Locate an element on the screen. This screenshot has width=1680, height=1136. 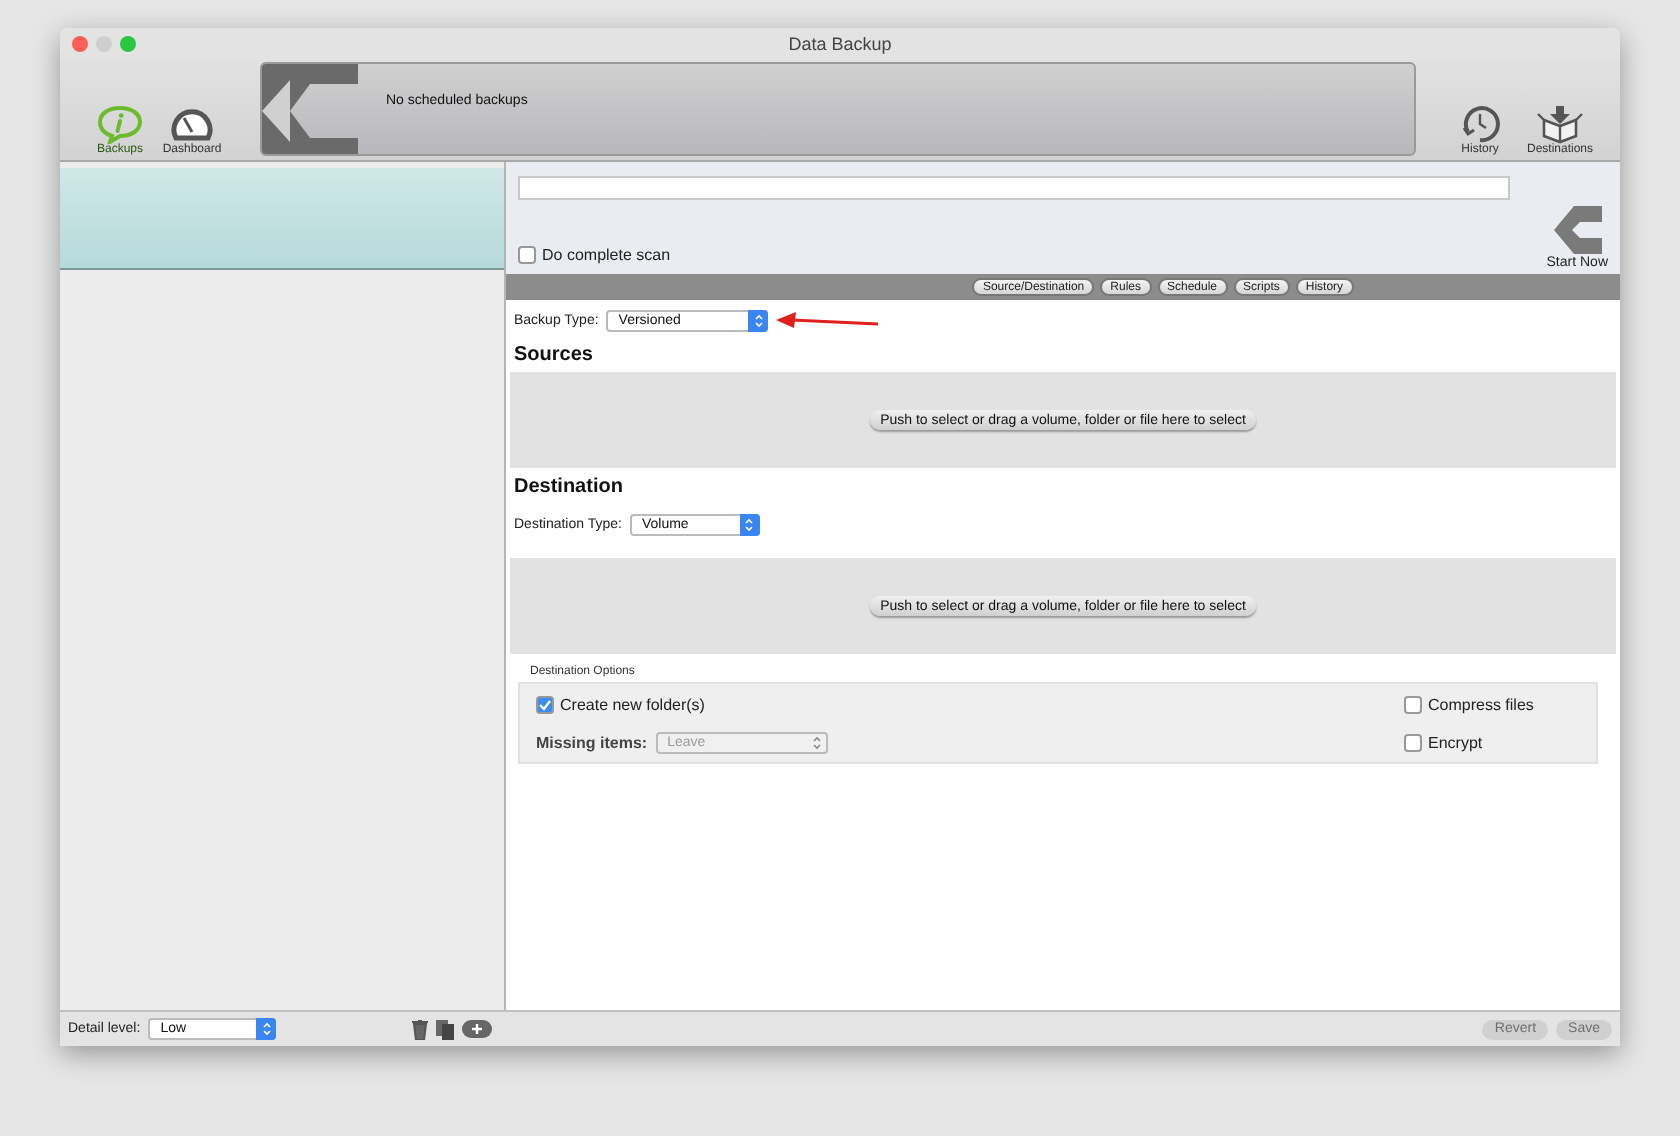
trash-icon is located at coordinates (420, 1029).